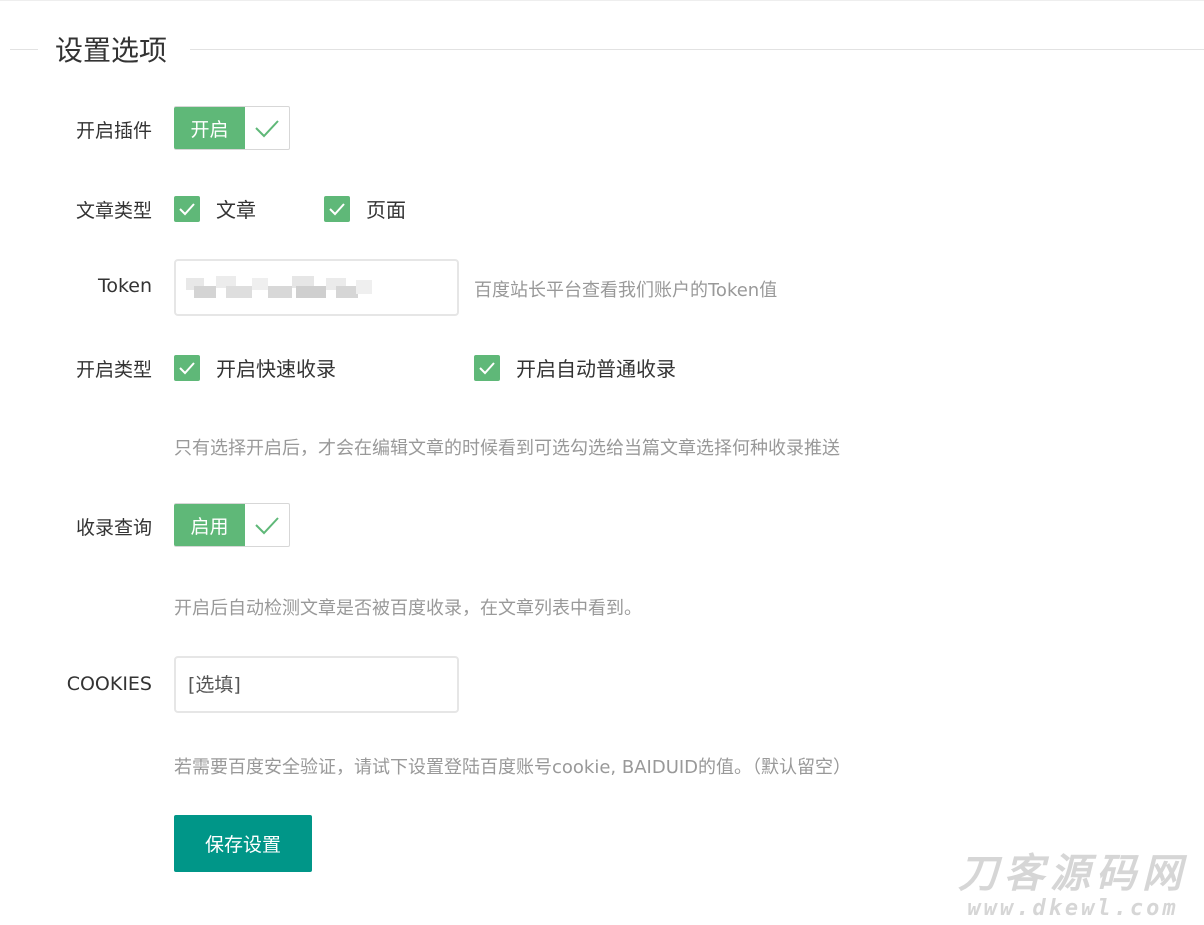  I want to click on submit-types-hint: 只有选择开启后，才会在编辑文章的时候看到可选勾选给当篇文章选择何种收录推送, so click(507, 448).